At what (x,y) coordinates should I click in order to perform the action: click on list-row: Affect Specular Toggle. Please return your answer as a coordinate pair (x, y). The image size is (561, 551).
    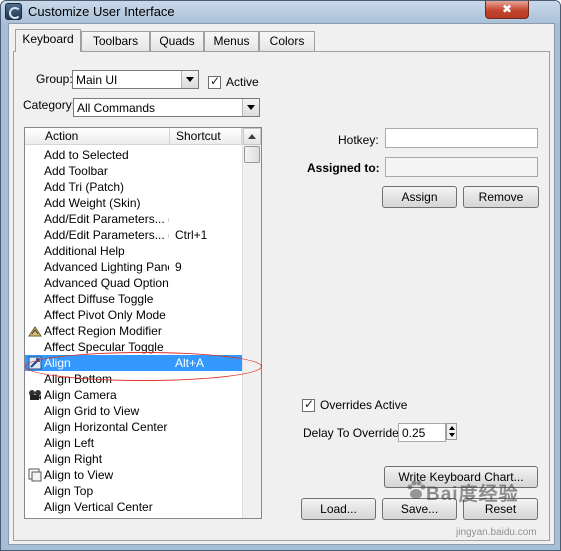
    Looking at the image, I should click on (133, 347).